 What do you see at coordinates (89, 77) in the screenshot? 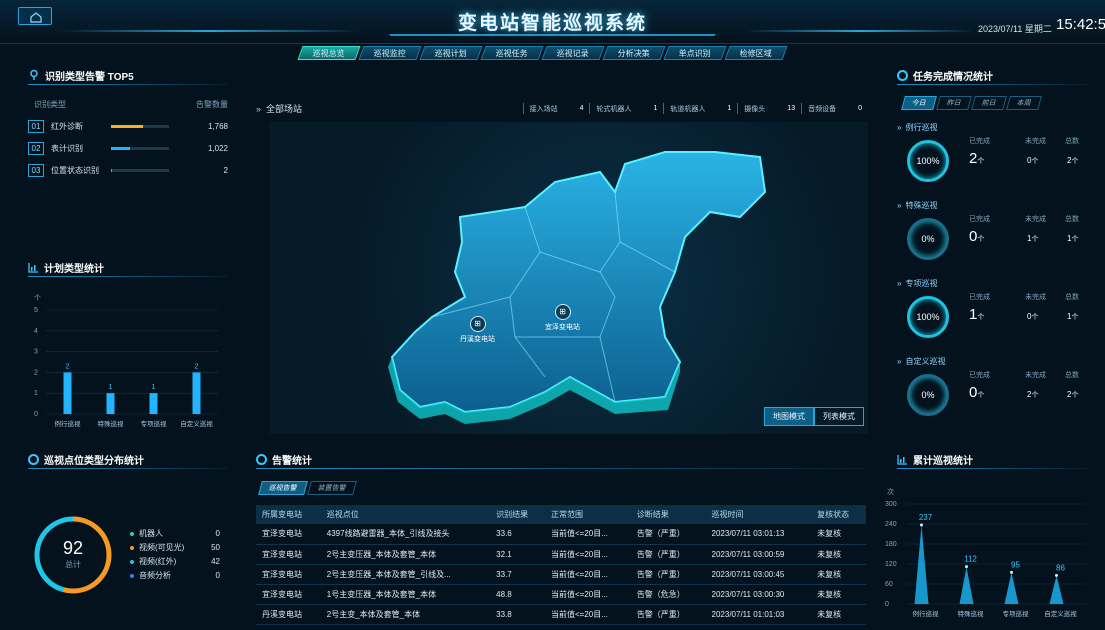
I see `top5-title: 识别类型告警 TOP5` at bounding box center [89, 77].